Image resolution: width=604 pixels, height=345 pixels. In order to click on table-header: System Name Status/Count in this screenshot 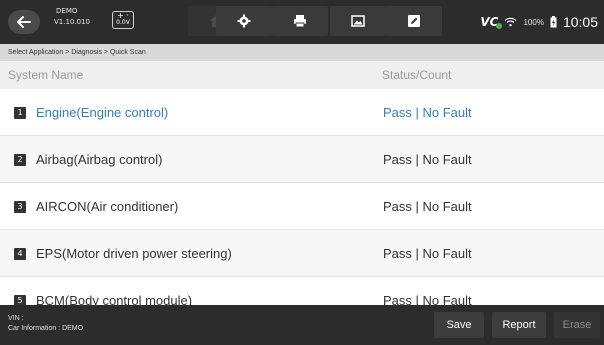, I will do `click(302, 75)`.